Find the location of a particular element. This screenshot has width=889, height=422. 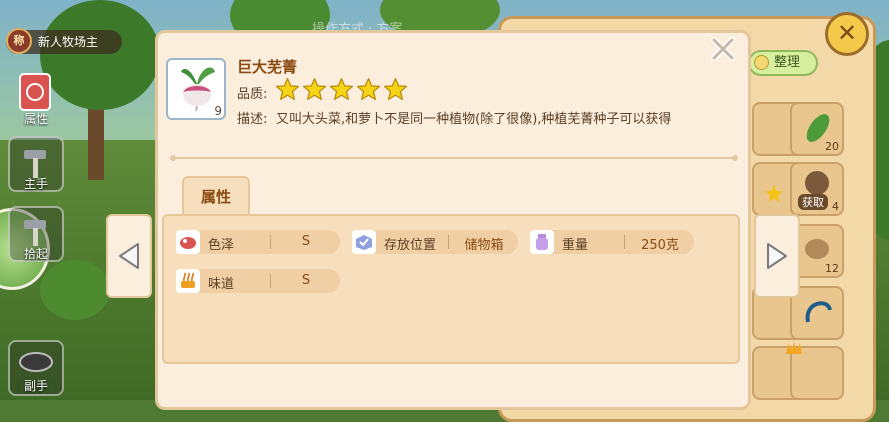

inventory-slot: 获取 4 is located at coordinates (817, 189).